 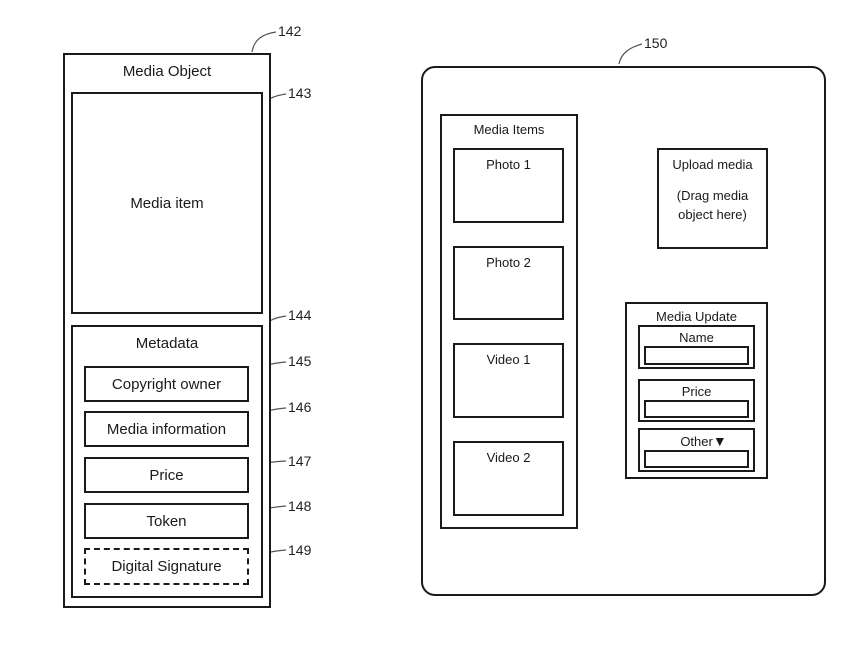 What do you see at coordinates (720, 441) in the screenshot?
I see `dropdown-triangle-icon: ▼` at bounding box center [720, 441].